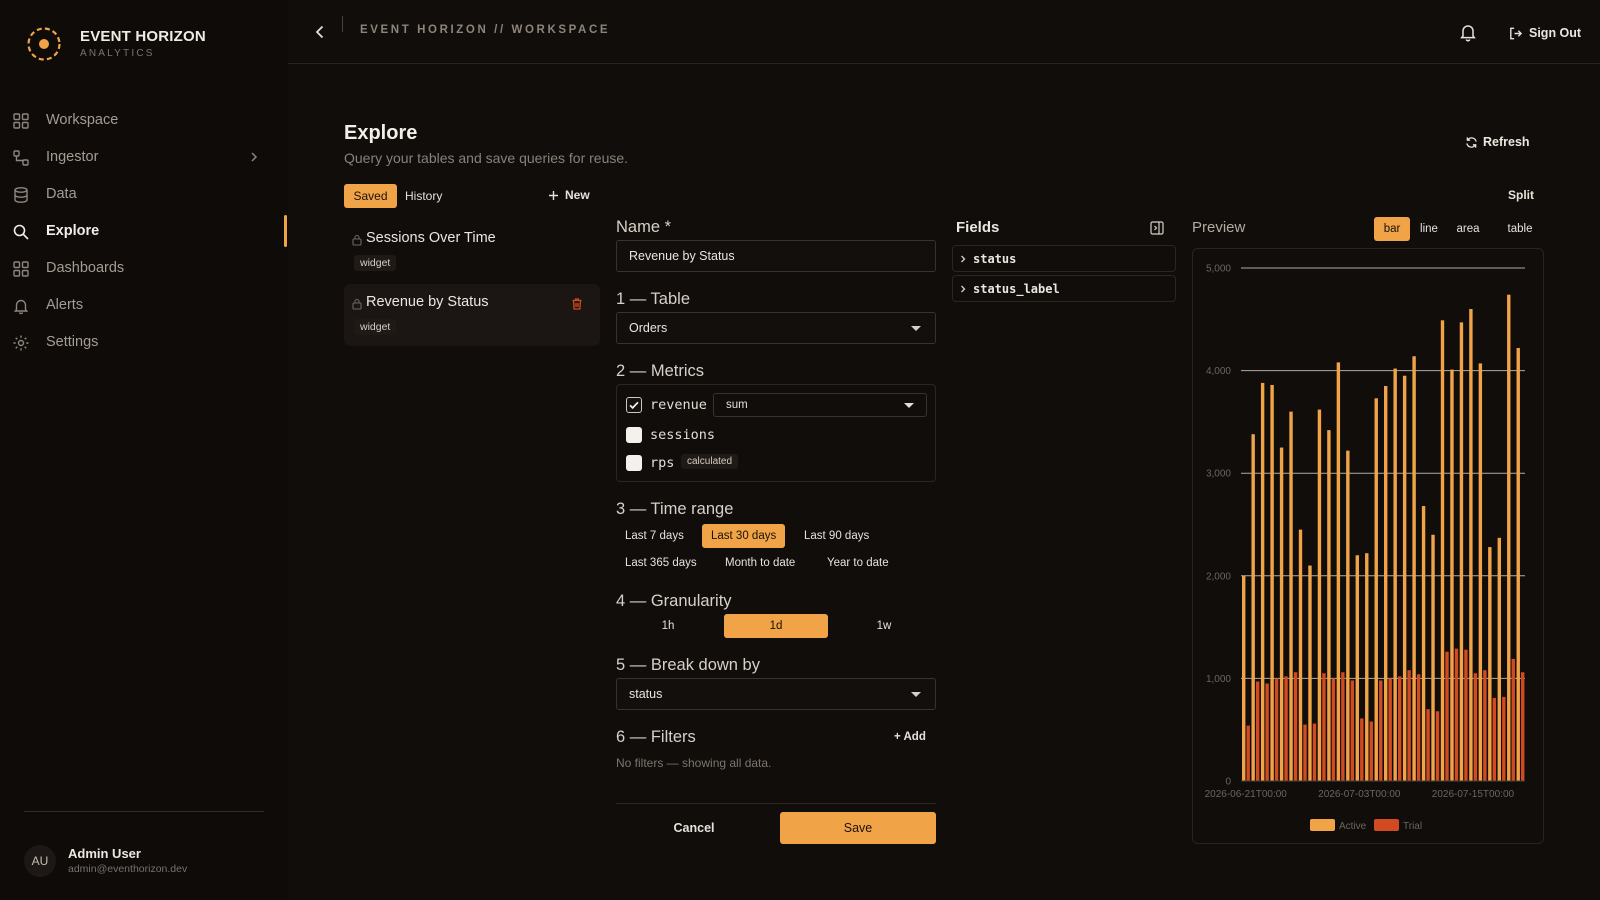  Describe the element at coordinates (744, 536) in the screenshot. I see `time-option-30d: Last 30 days` at that location.